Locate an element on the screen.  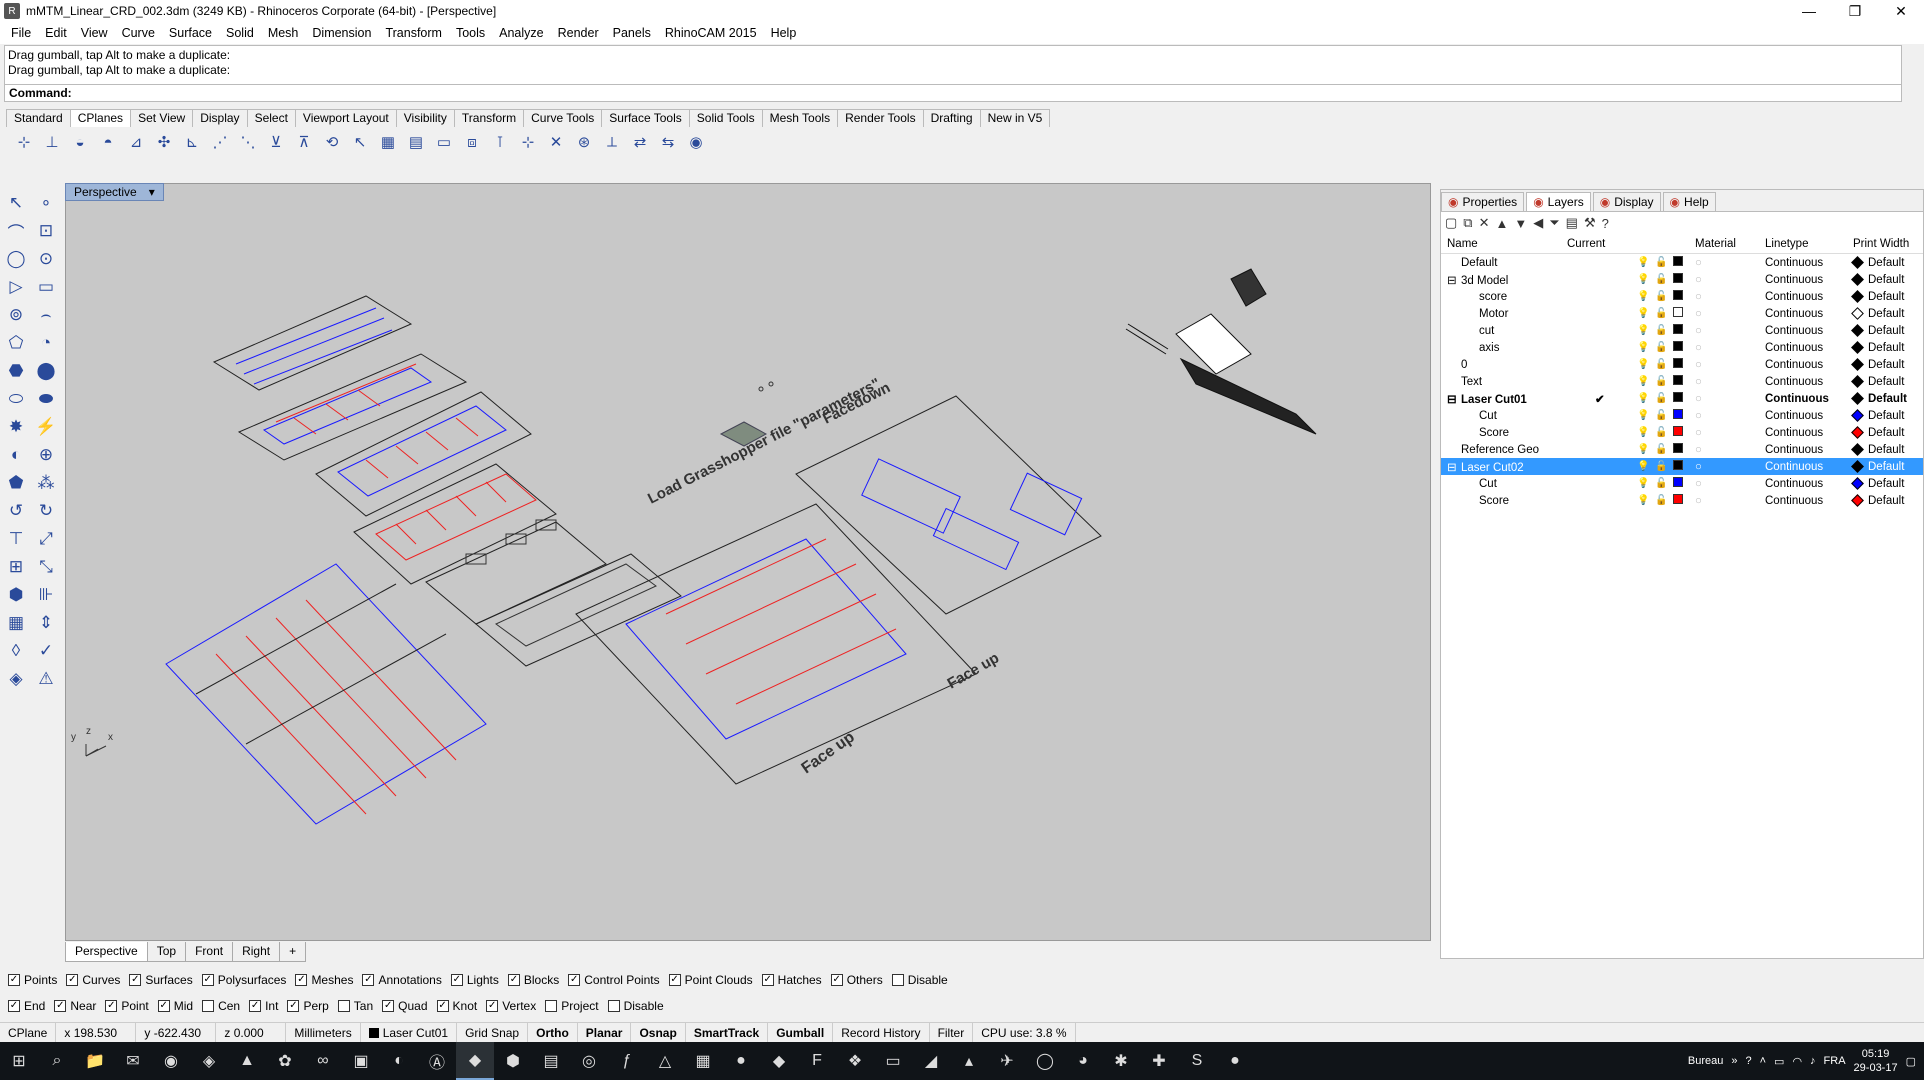
search-icon: ⌕ is located at coordinates (57, 1061).